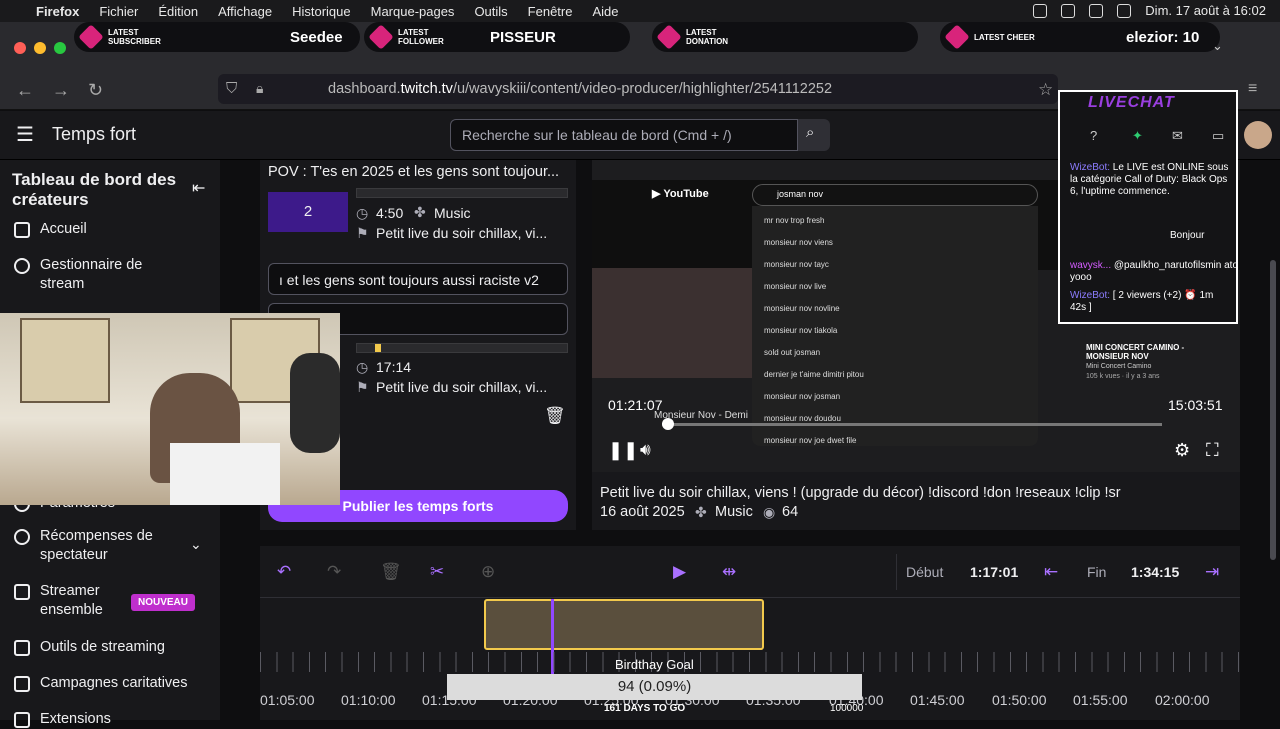 The image size is (1280, 729). Describe the element at coordinates (462, 193) in the screenshot. I see `highlight-segment-bar` at that location.